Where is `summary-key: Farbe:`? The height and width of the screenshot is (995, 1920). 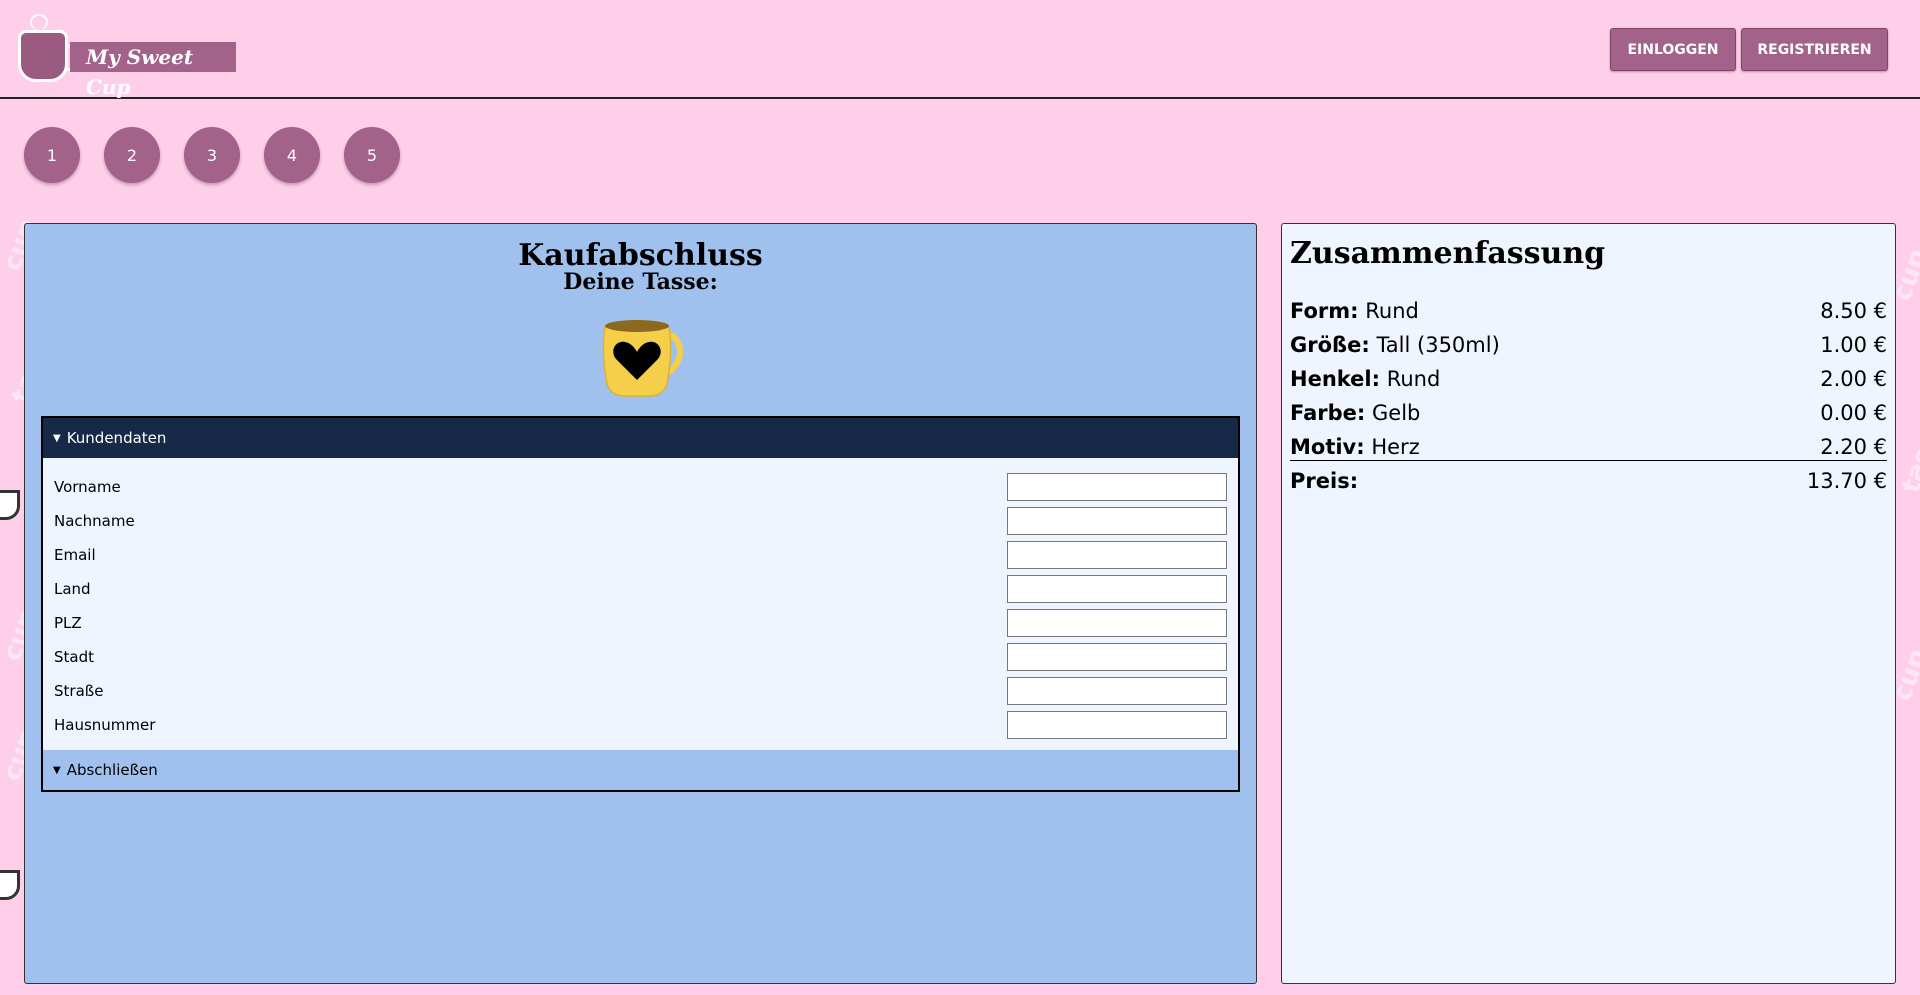 summary-key: Farbe: is located at coordinates (1328, 413).